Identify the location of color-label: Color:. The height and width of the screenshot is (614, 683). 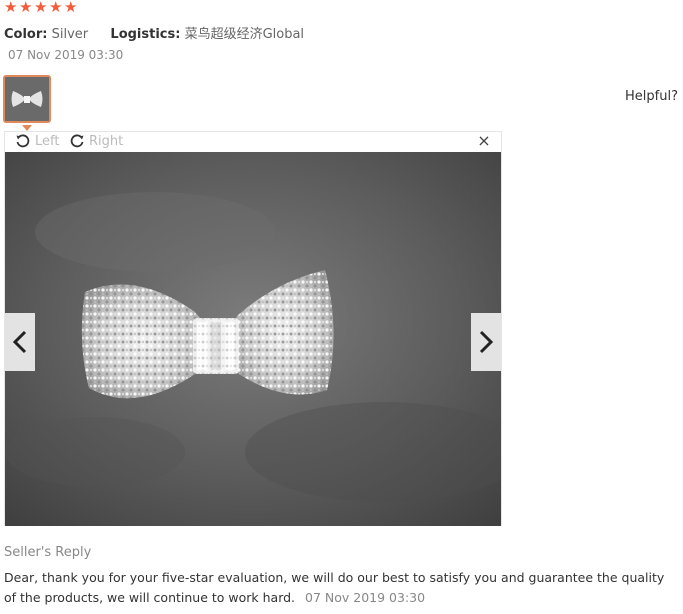
(26, 34).